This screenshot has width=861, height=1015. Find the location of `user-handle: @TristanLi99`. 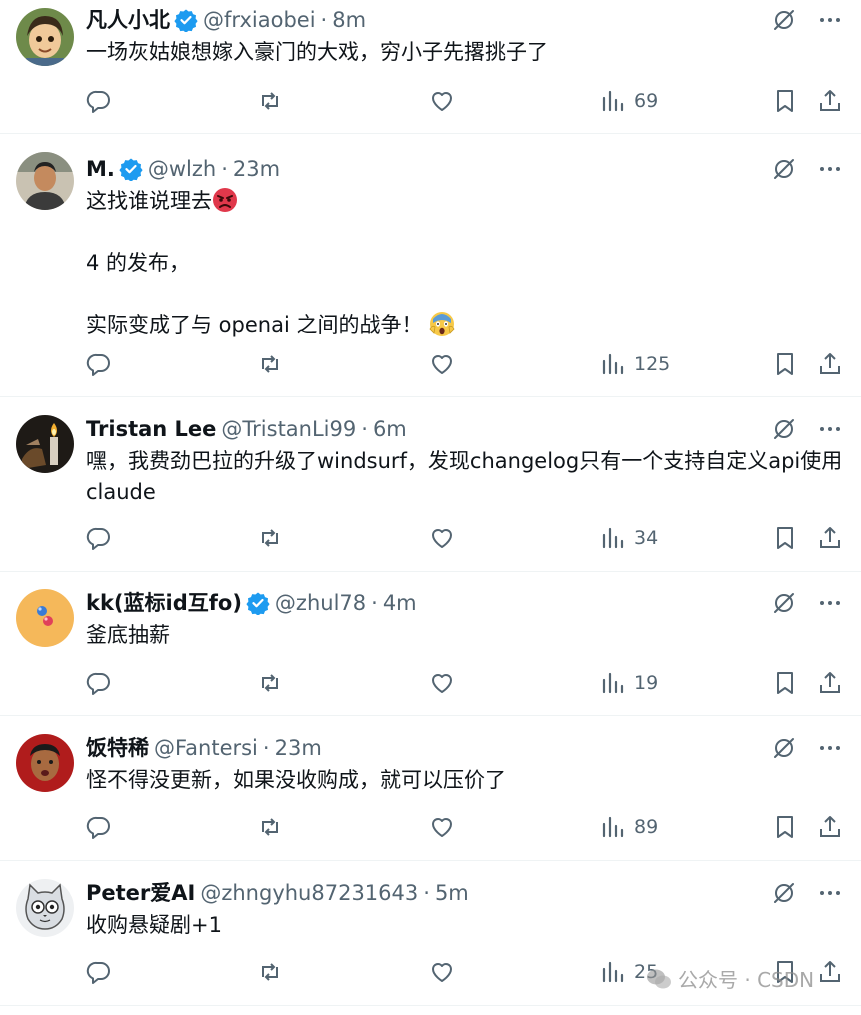

user-handle: @TristanLi99 is located at coordinates (288, 429).